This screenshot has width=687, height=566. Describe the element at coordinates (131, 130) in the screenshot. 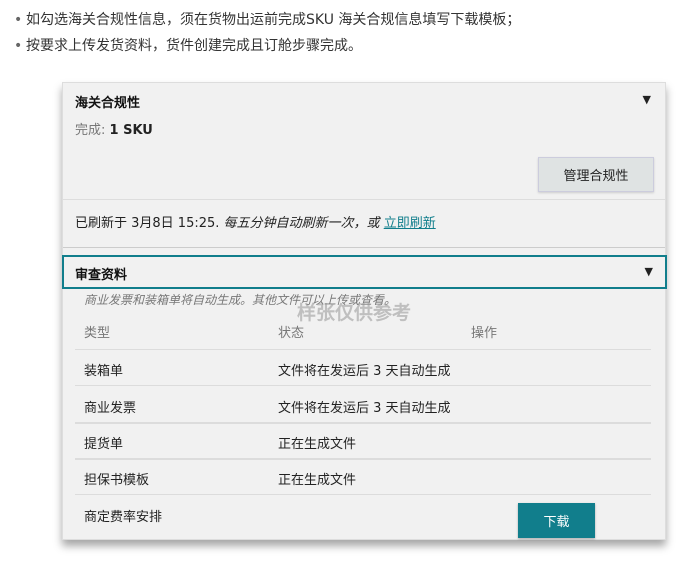

I see `done-value: 1 SKU` at that location.